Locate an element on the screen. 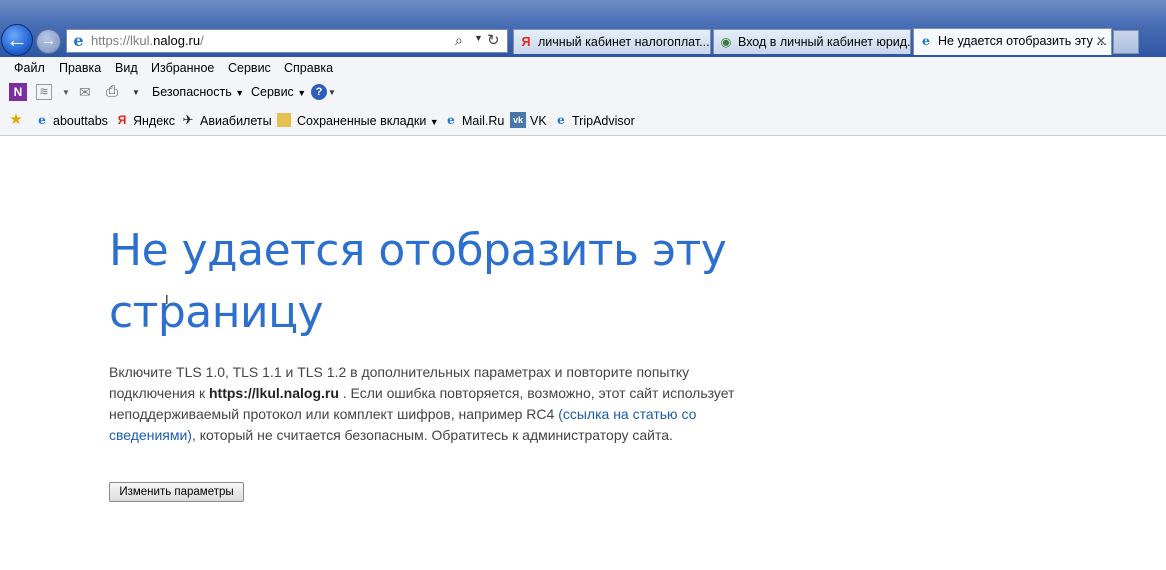 This screenshot has height=570, width=1166. text-cursor-icon: I is located at coordinates (167, 299).